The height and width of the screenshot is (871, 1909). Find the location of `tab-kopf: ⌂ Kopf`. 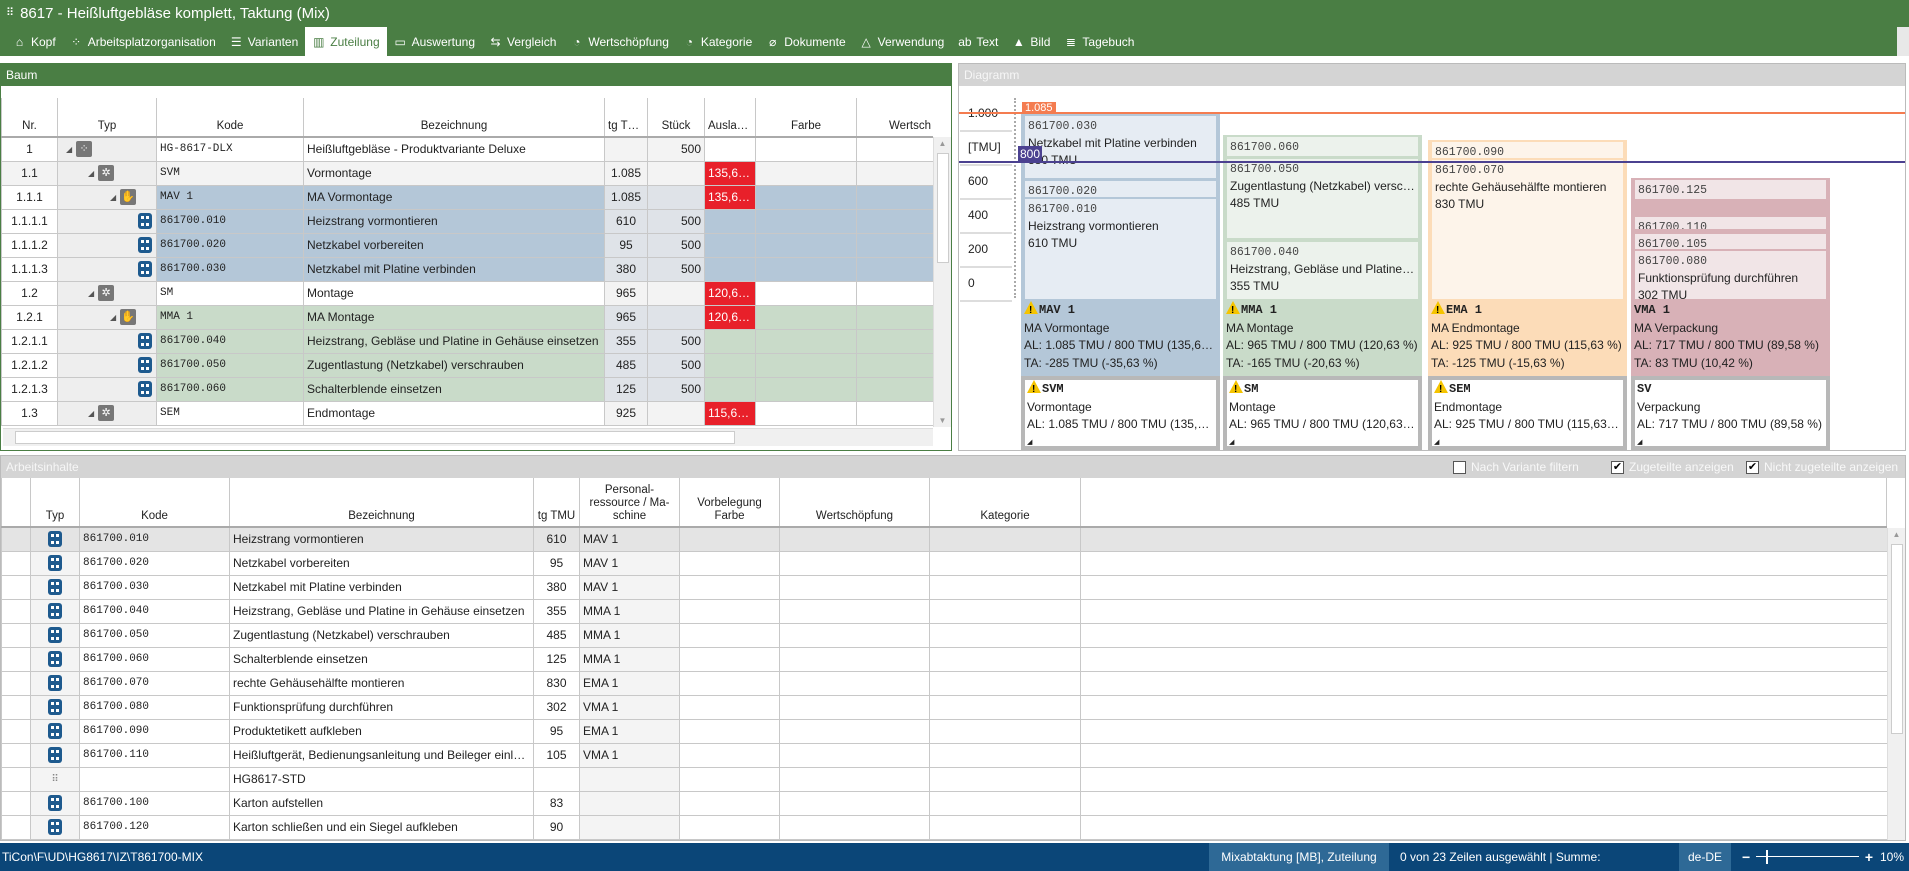

tab-kopf: ⌂ Kopf is located at coordinates (34, 41).